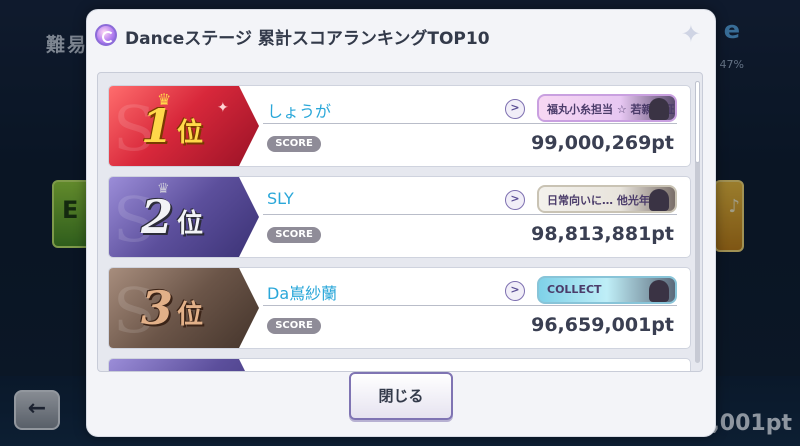 The height and width of the screenshot is (446, 800). I want to click on title-badge: 福丸小糸担当 ☆ 若親の証, so click(607, 108).